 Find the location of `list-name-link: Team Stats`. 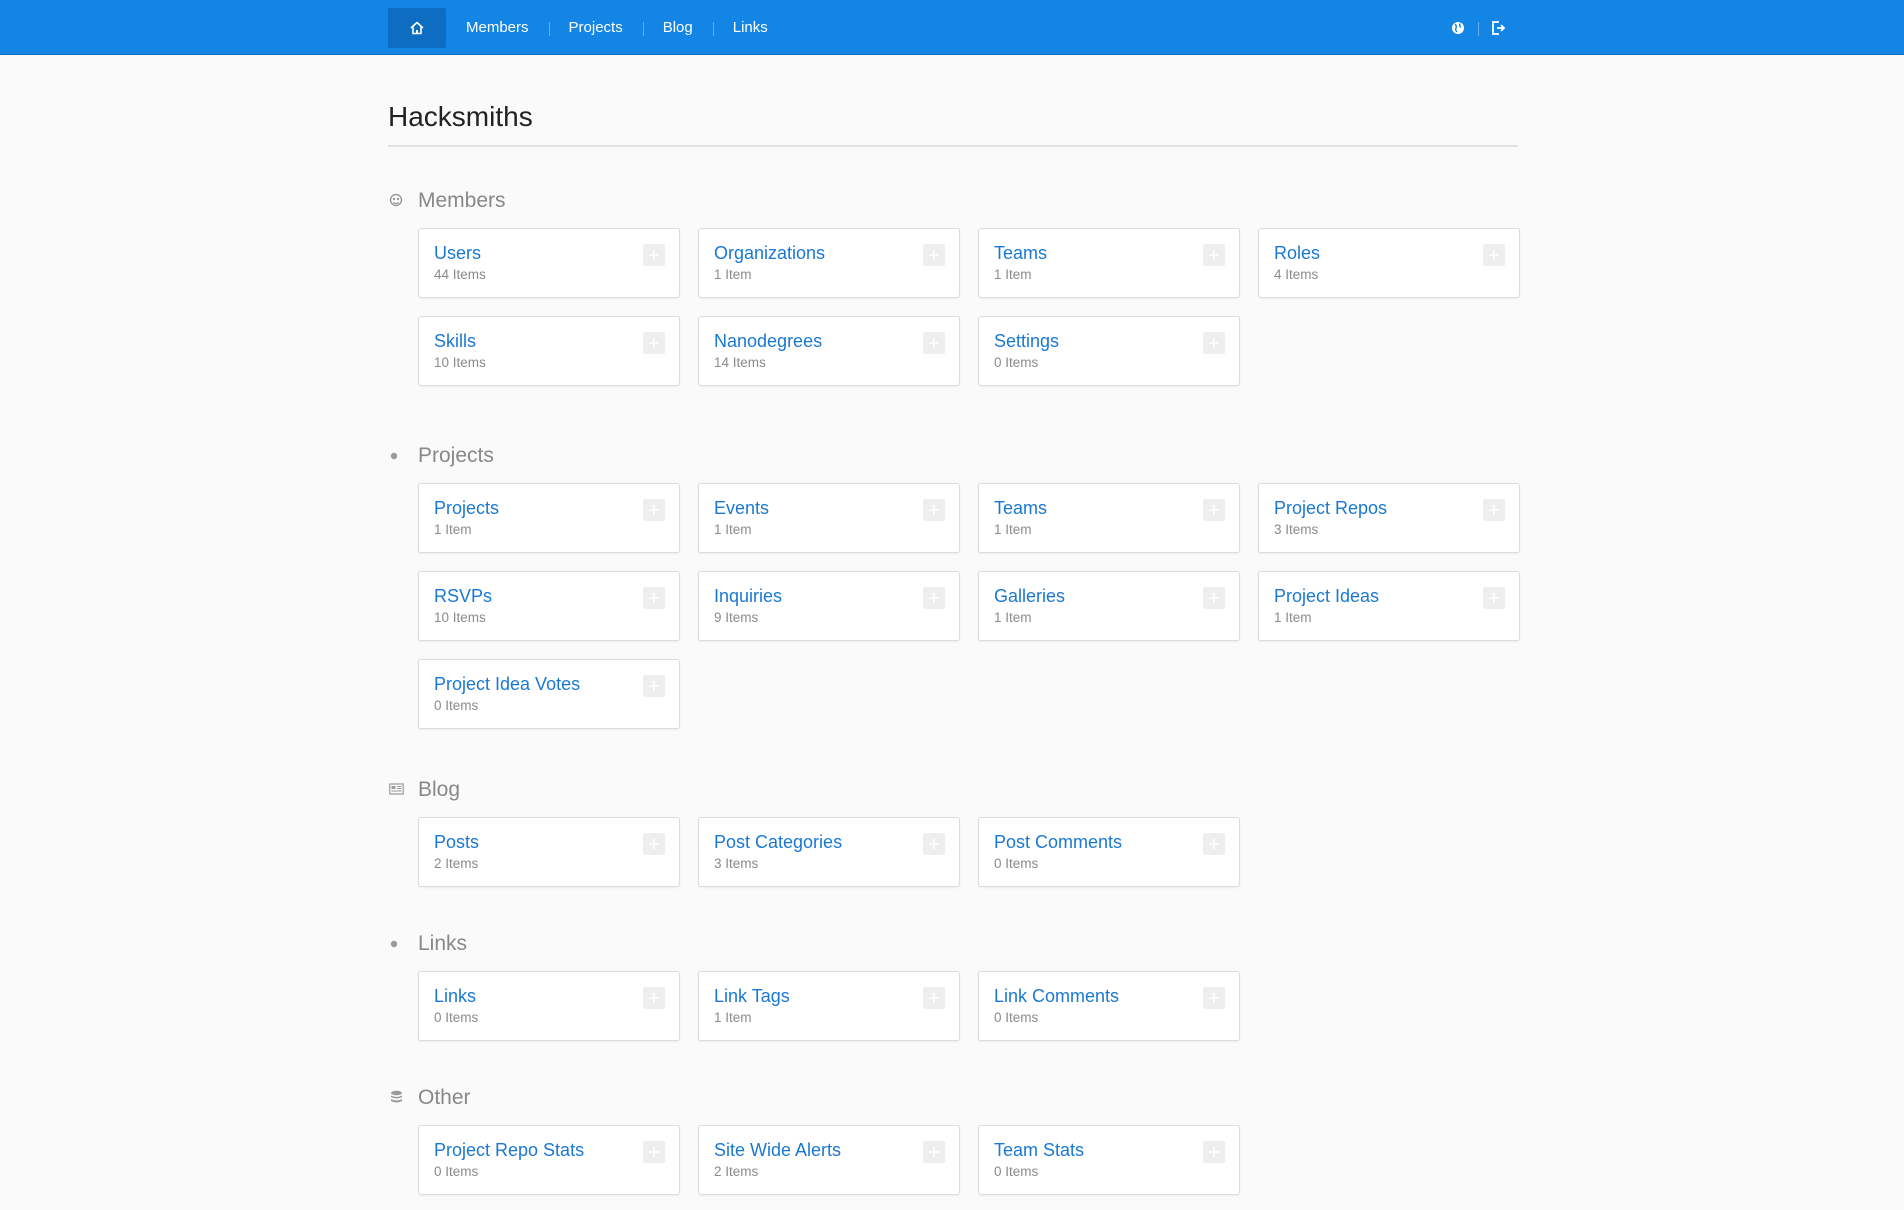

list-name-link: Team Stats is located at coordinates (1039, 1150).